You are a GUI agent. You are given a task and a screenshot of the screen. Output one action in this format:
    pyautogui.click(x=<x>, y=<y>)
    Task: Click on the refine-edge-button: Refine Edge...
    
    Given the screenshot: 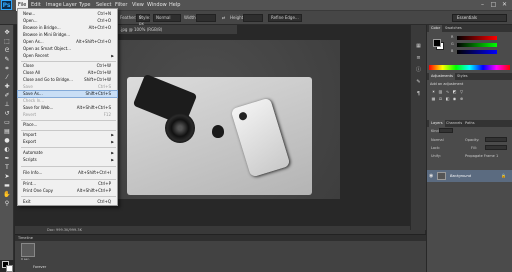 What is the action you would take?
    pyautogui.click(x=285, y=18)
    